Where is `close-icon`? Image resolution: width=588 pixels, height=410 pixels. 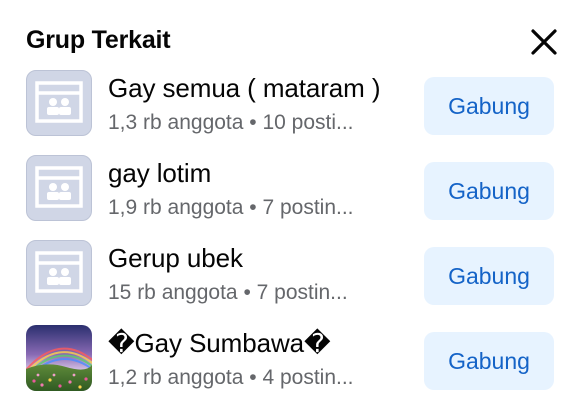 close-icon is located at coordinates (544, 42).